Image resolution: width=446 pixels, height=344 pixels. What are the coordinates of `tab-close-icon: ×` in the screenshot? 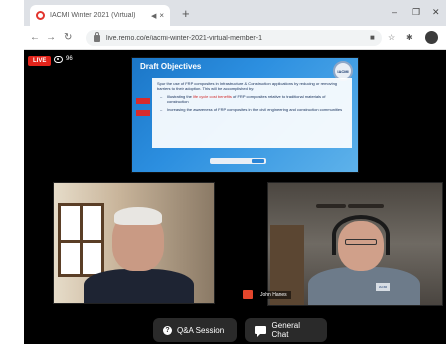 It's located at (161, 15).